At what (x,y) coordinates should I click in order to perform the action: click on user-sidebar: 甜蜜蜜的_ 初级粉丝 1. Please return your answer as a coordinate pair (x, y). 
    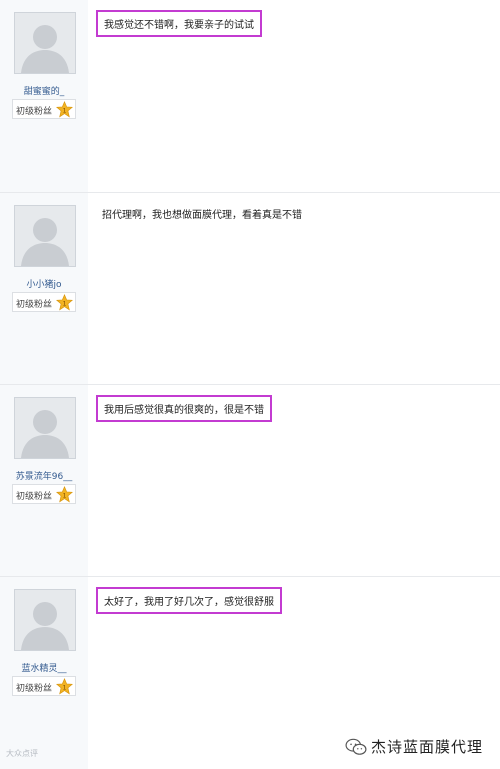
    Looking at the image, I should click on (44, 96).